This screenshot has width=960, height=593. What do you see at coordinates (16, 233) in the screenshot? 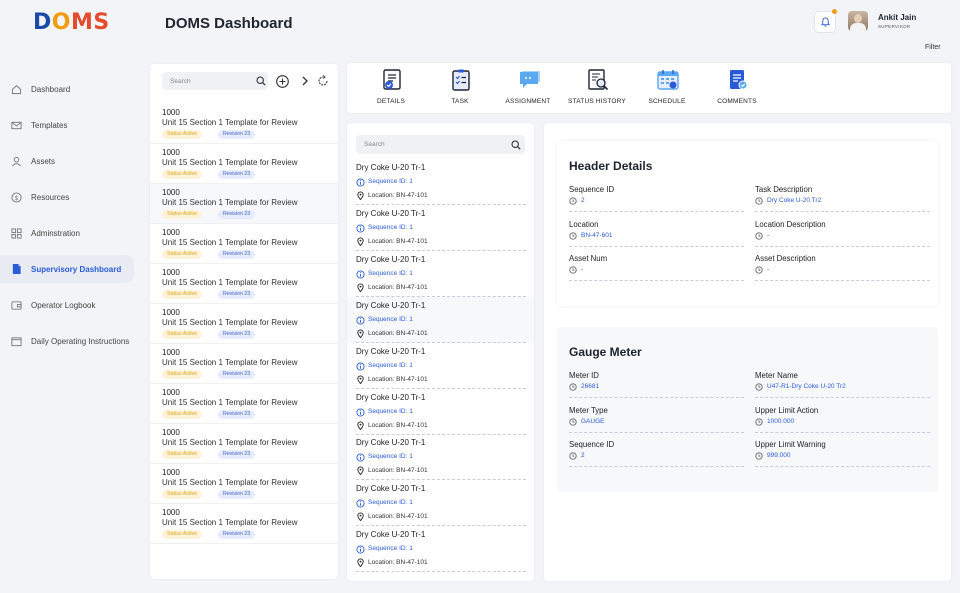
I see `grid-icon` at bounding box center [16, 233].